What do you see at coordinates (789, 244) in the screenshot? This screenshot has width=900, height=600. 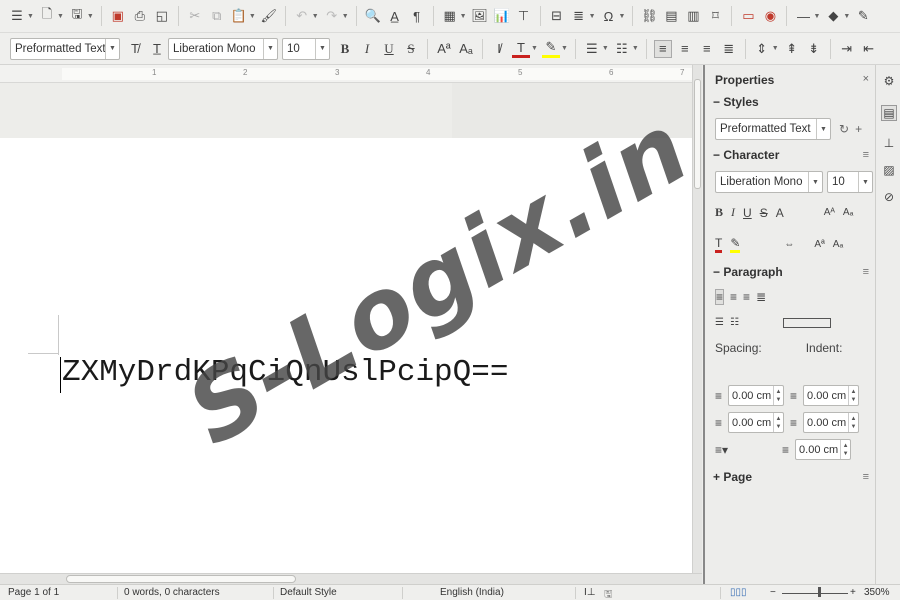 I see `sidebar-character-spacing-icon: ⇔` at bounding box center [789, 244].